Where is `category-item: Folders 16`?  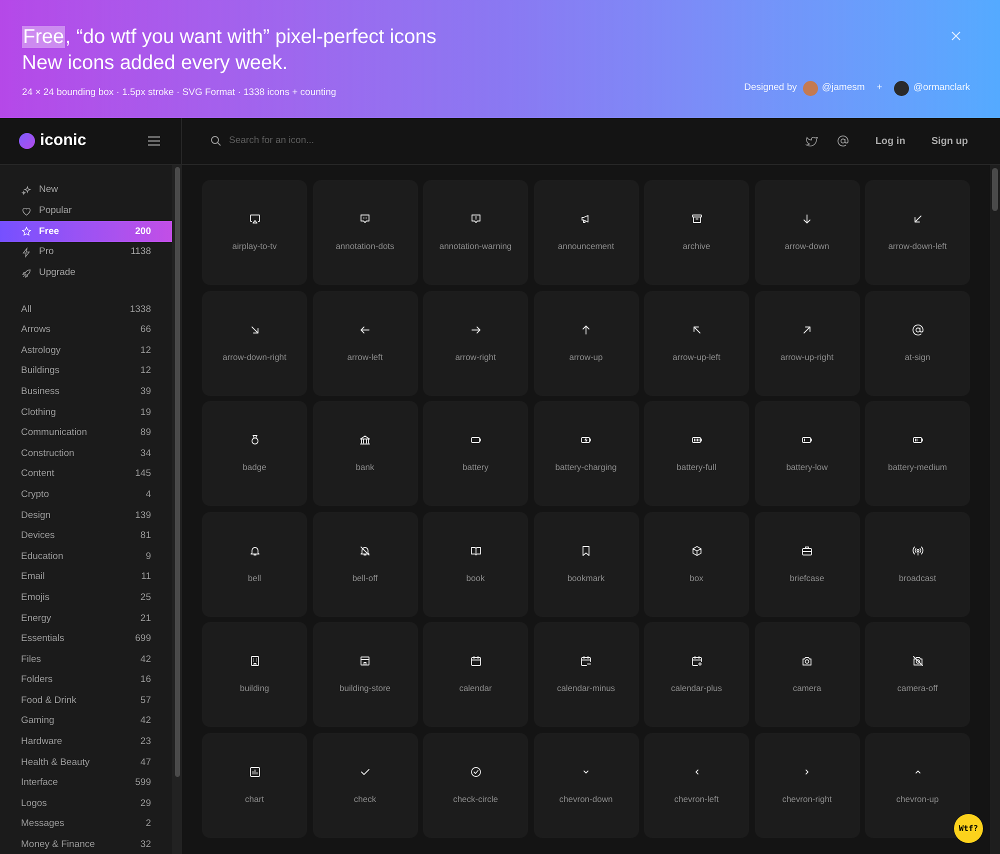
category-item: Folders 16 is located at coordinates (86, 680).